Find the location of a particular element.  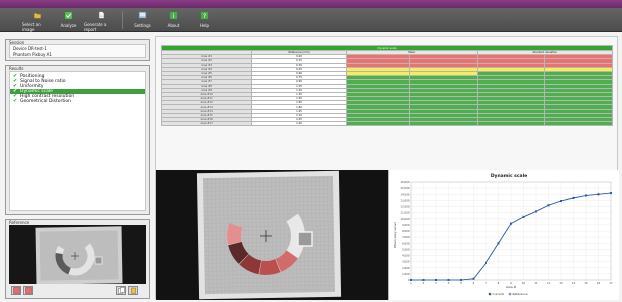

y-tick-label: 12,000 is located at coordinates (404, 207).